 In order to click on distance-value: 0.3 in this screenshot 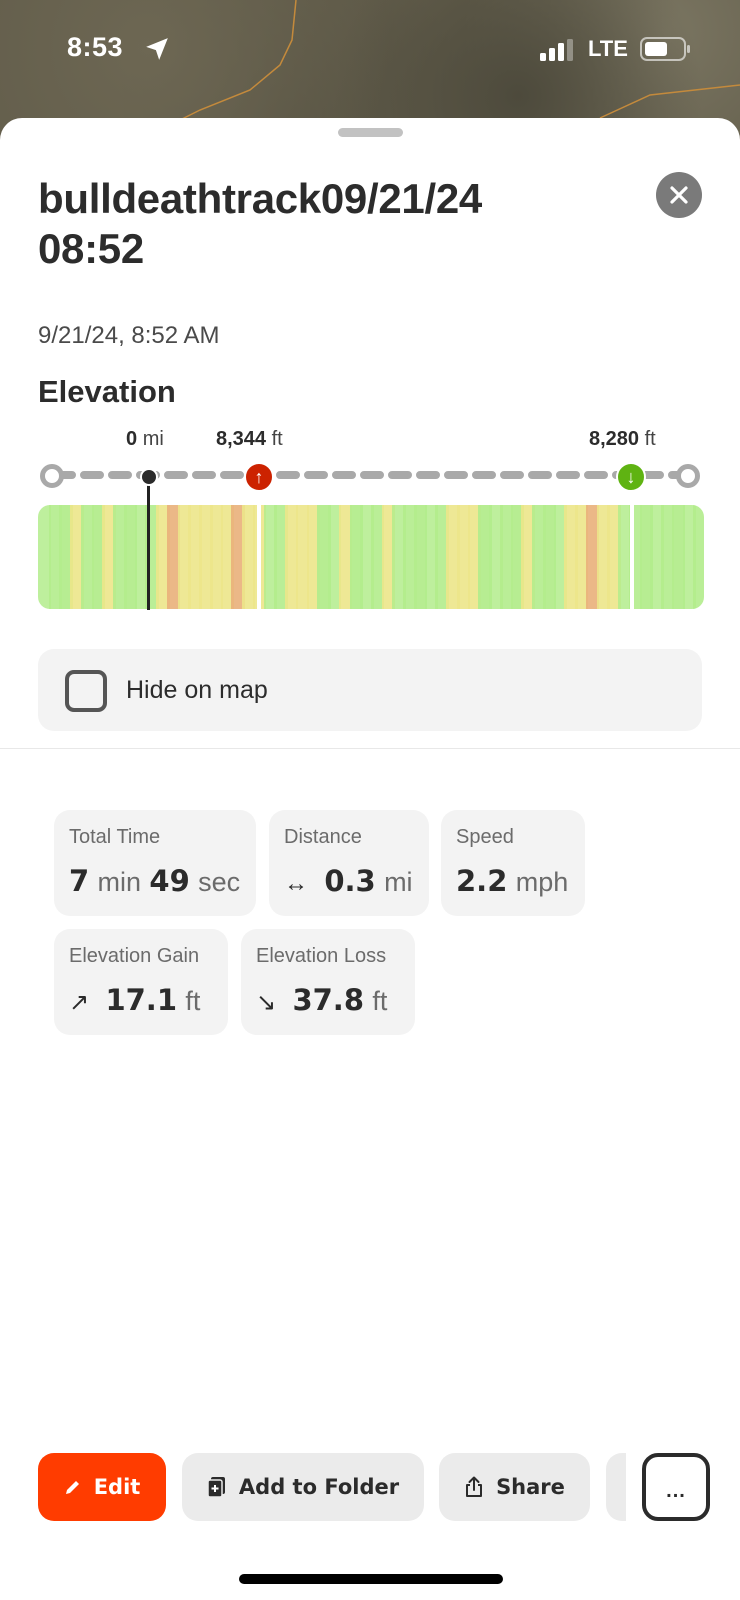, I will do `click(350, 881)`.